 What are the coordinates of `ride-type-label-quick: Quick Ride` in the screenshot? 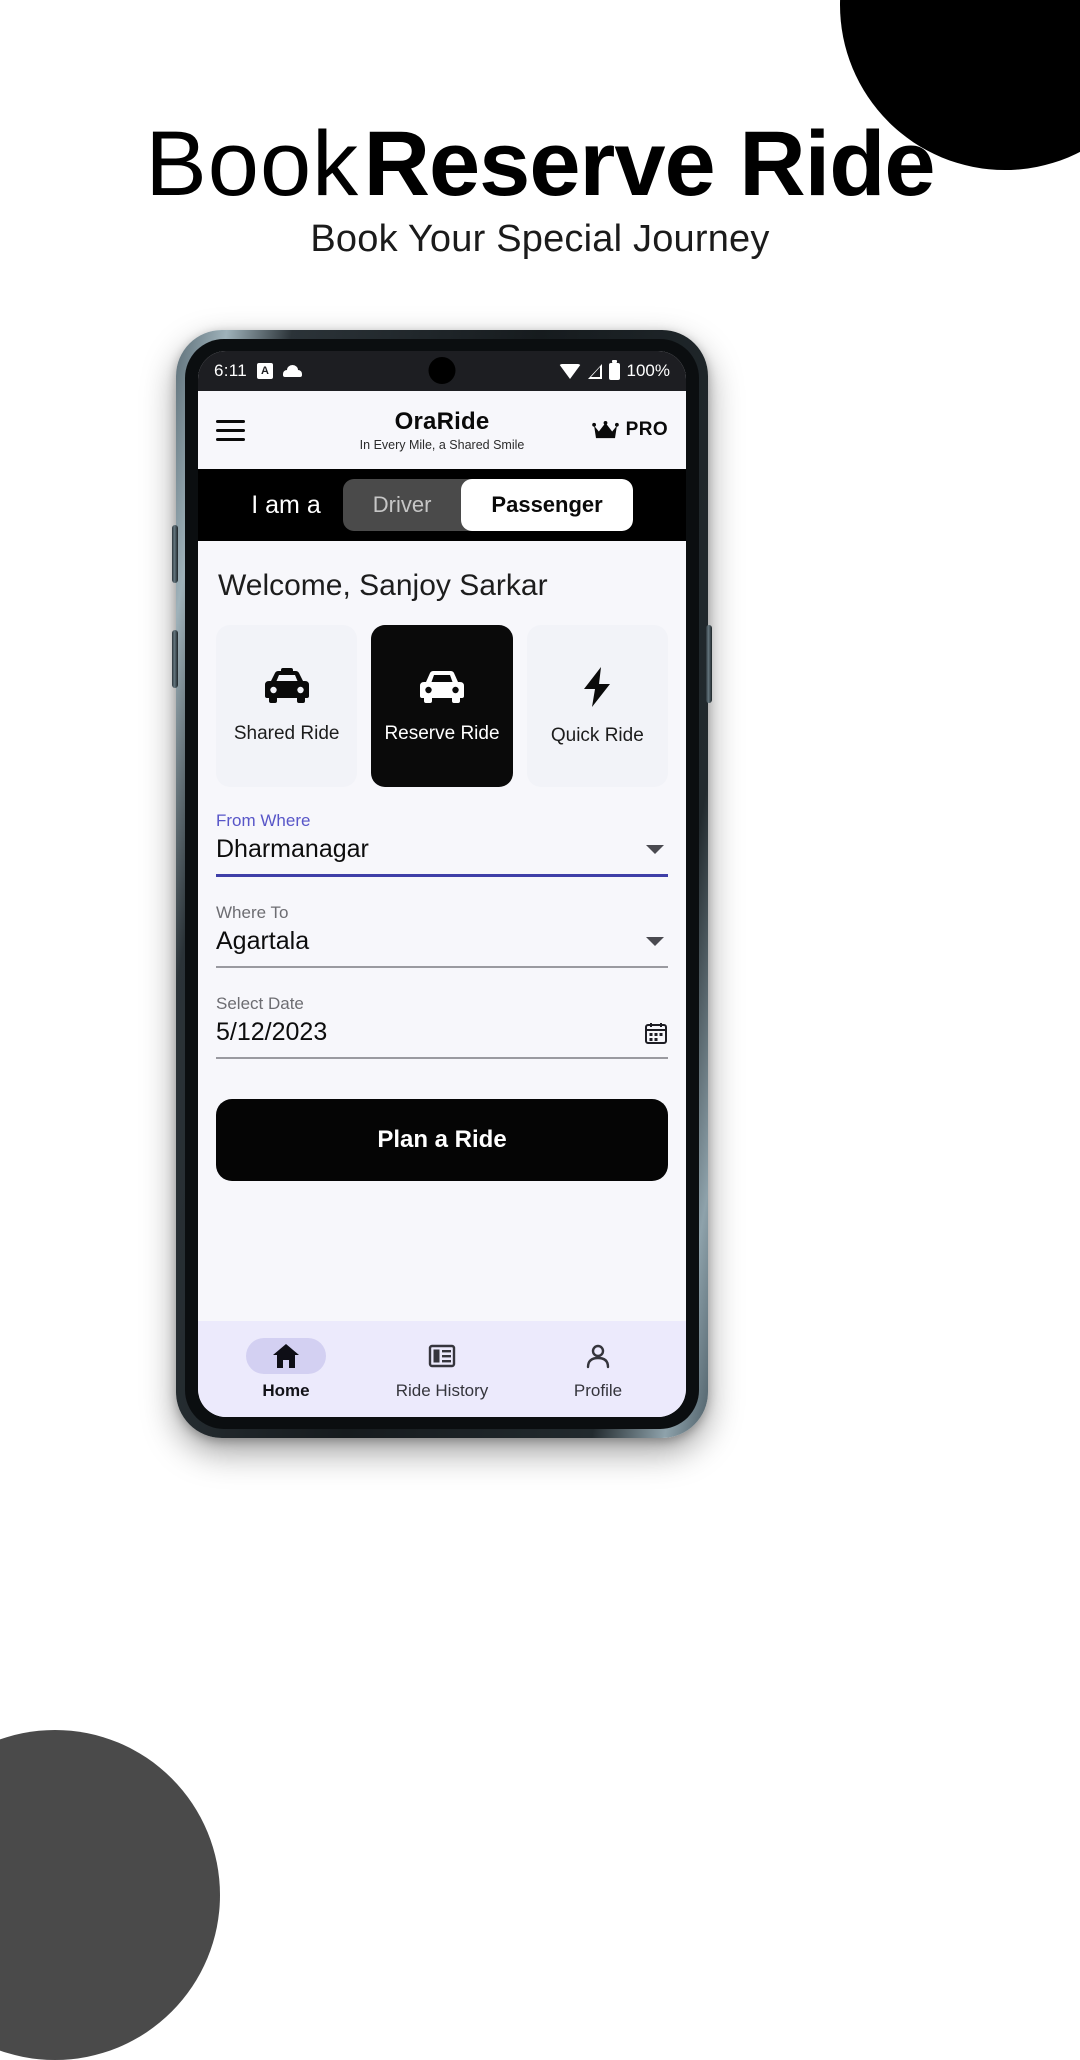 It's located at (597, 735).